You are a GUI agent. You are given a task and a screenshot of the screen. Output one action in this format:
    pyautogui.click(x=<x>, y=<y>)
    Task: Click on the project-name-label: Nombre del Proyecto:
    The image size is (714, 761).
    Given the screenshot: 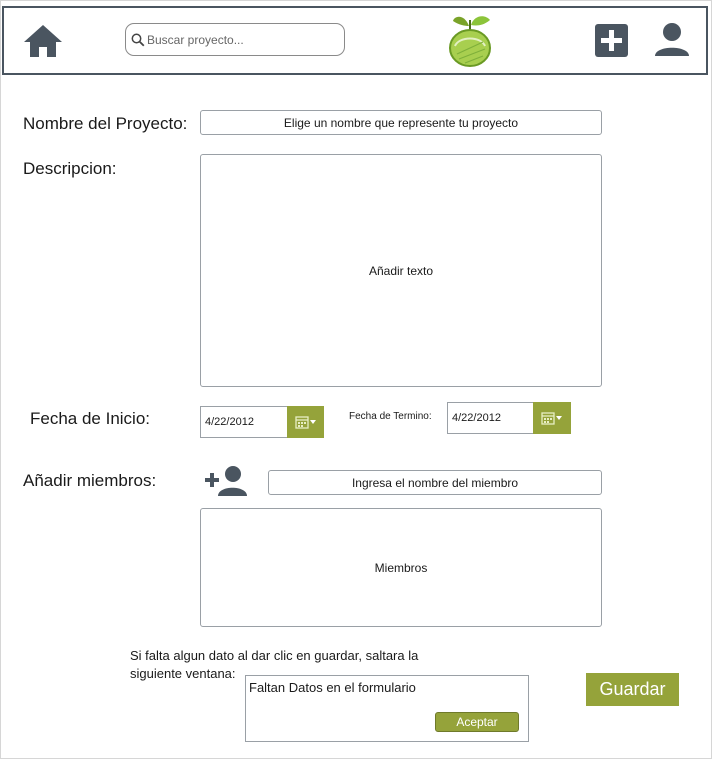 What is the action you would take?
    pyautogui.click(x=105, y=123)
    